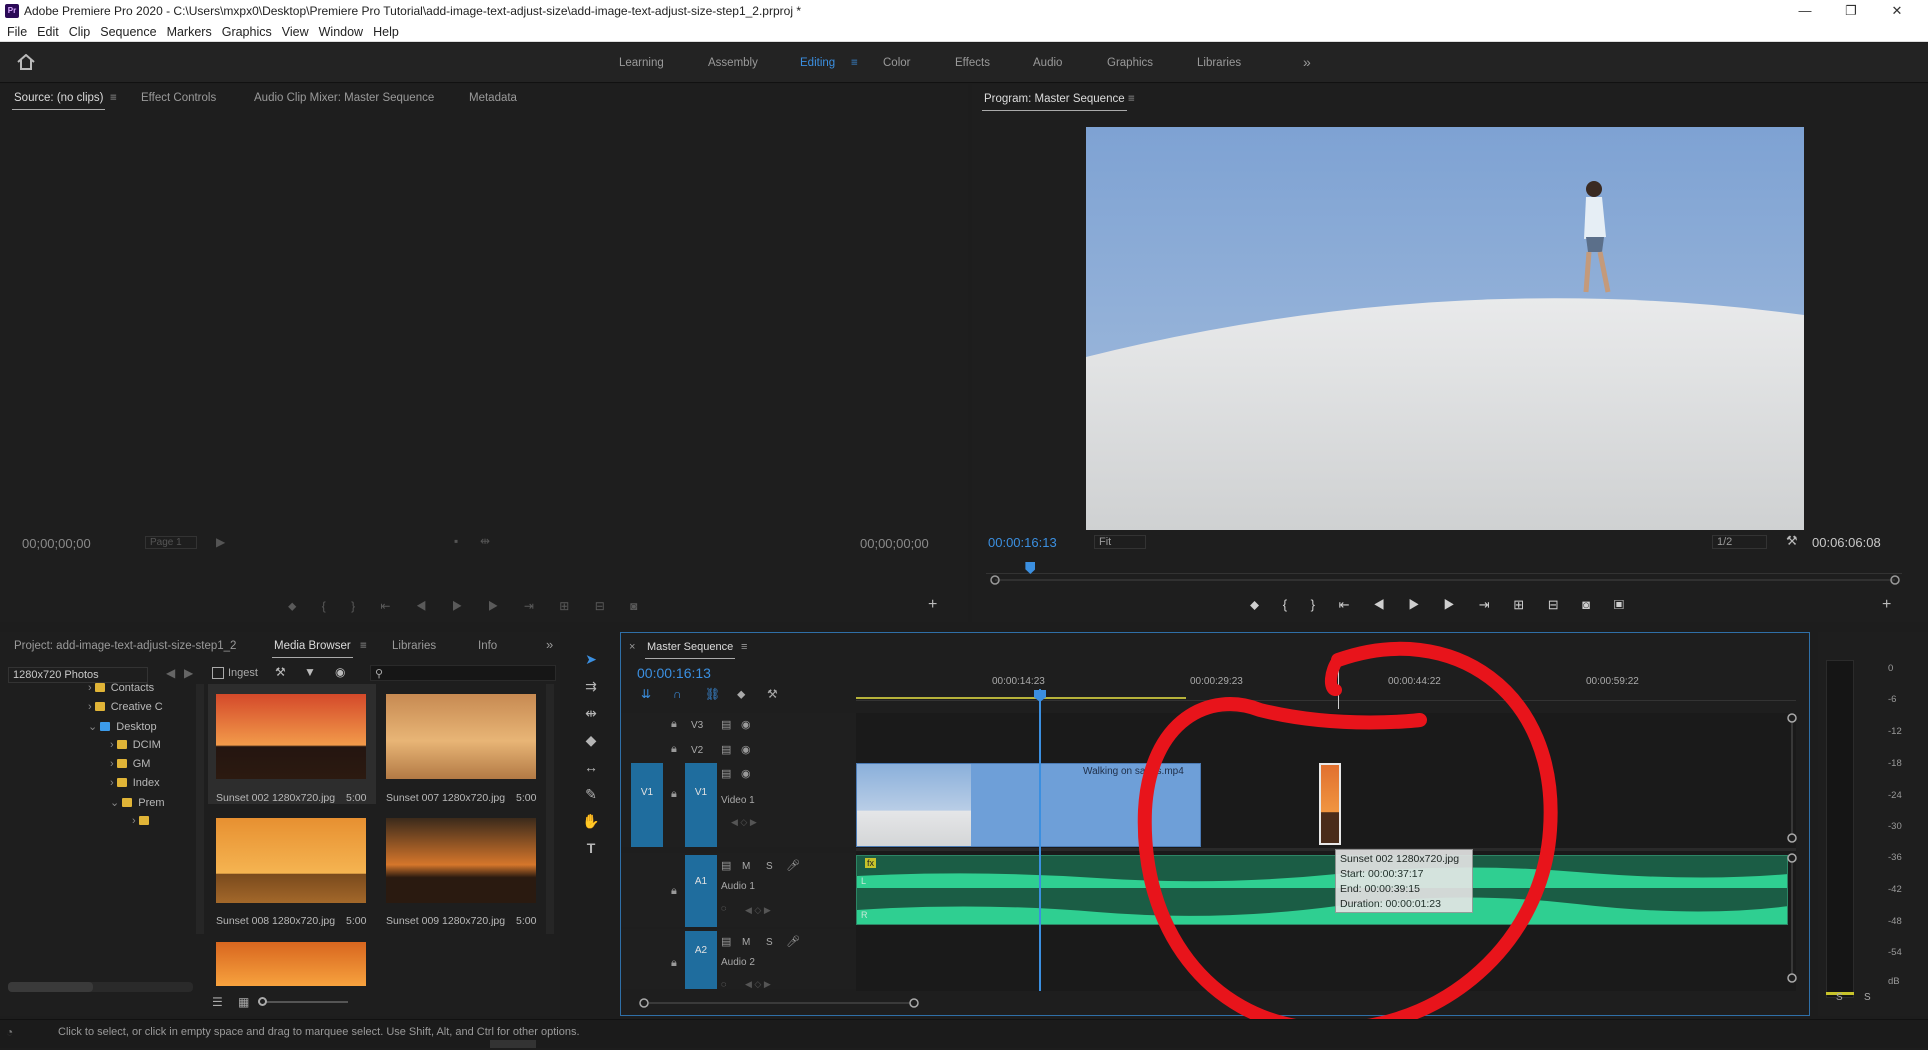 The image size is (1928, 1050). Describe the element at coordinates (591, 686) in the screenshot. I see `track-select-tool-icon: ⇉` at that location.